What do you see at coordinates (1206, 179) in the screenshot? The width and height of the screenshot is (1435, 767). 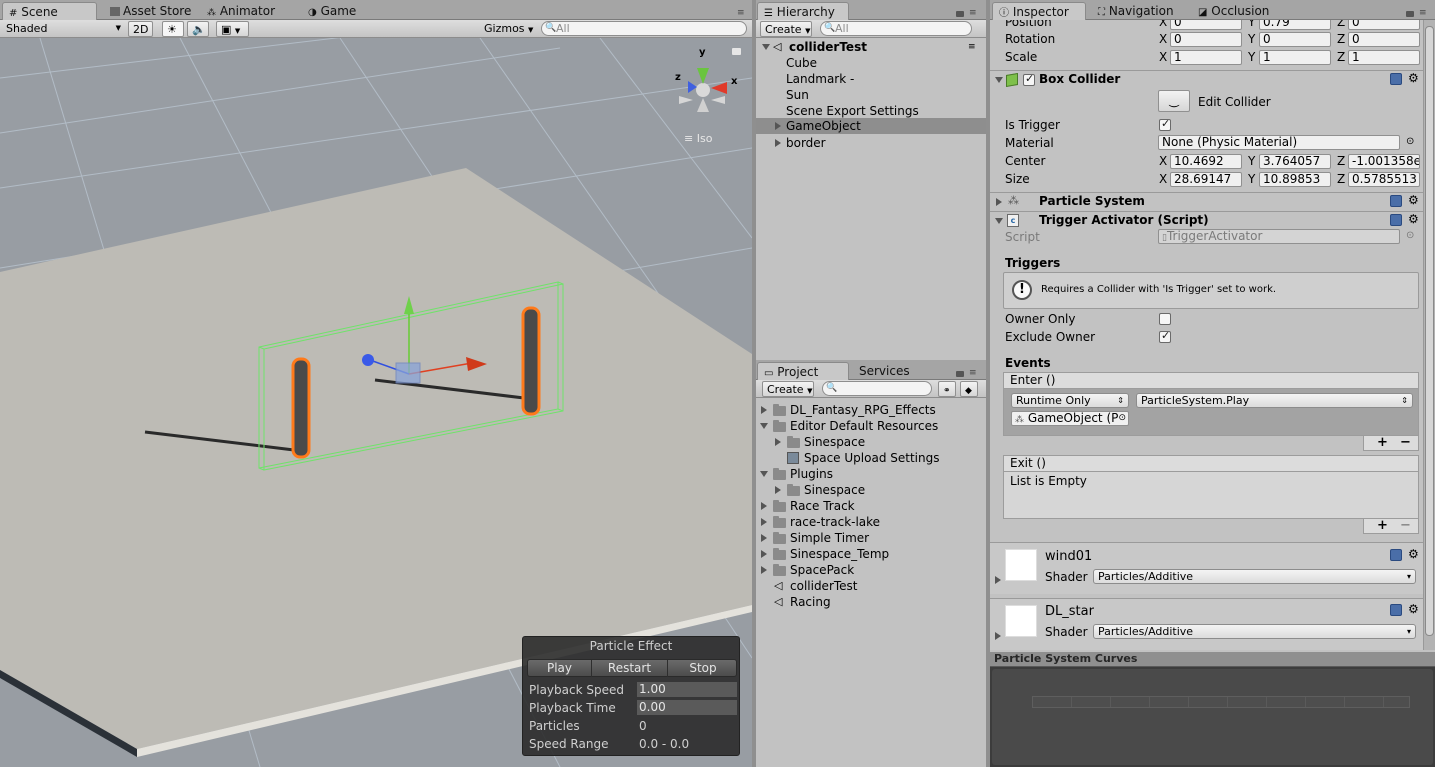 I see `size-x-field: 28.69147` at bounding box center [1206, 179].